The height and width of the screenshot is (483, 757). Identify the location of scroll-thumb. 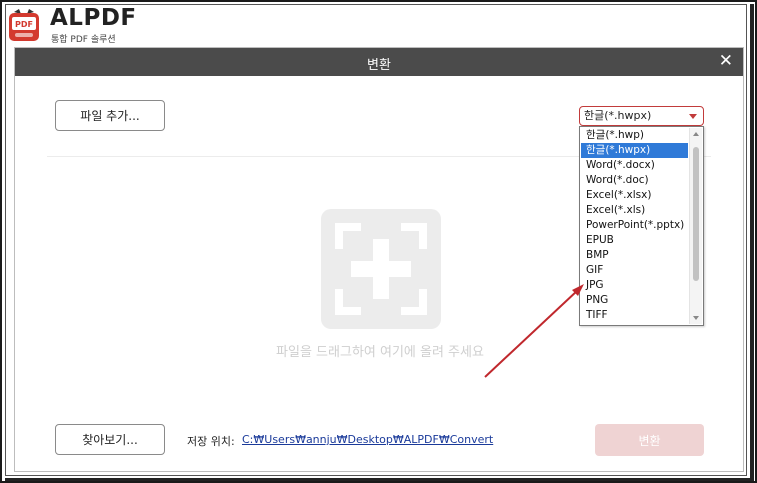
(696, 214).